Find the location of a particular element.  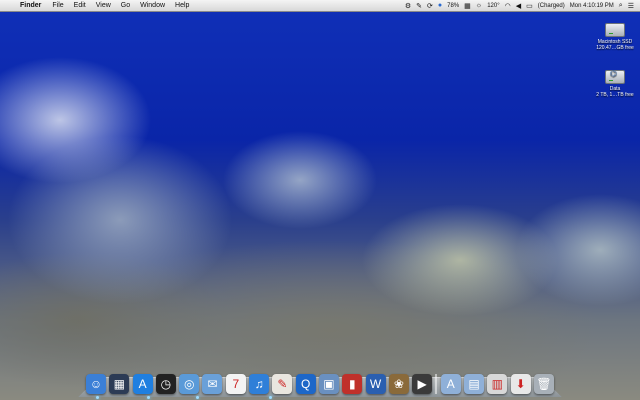

script-icon: ✎ is located at coordinates (419, 6).